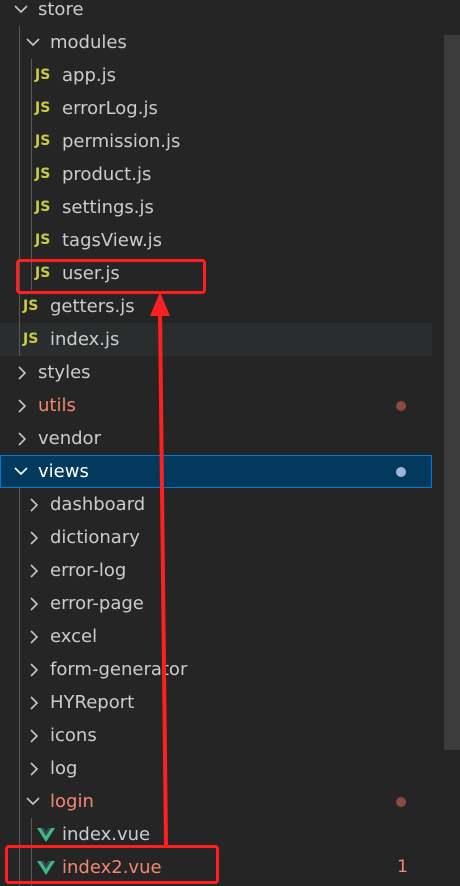 This screenshot has height=886, width=460. Describe the element at coordinates (61, 10) in the screenshot. I see `folder-label: store` at that location.